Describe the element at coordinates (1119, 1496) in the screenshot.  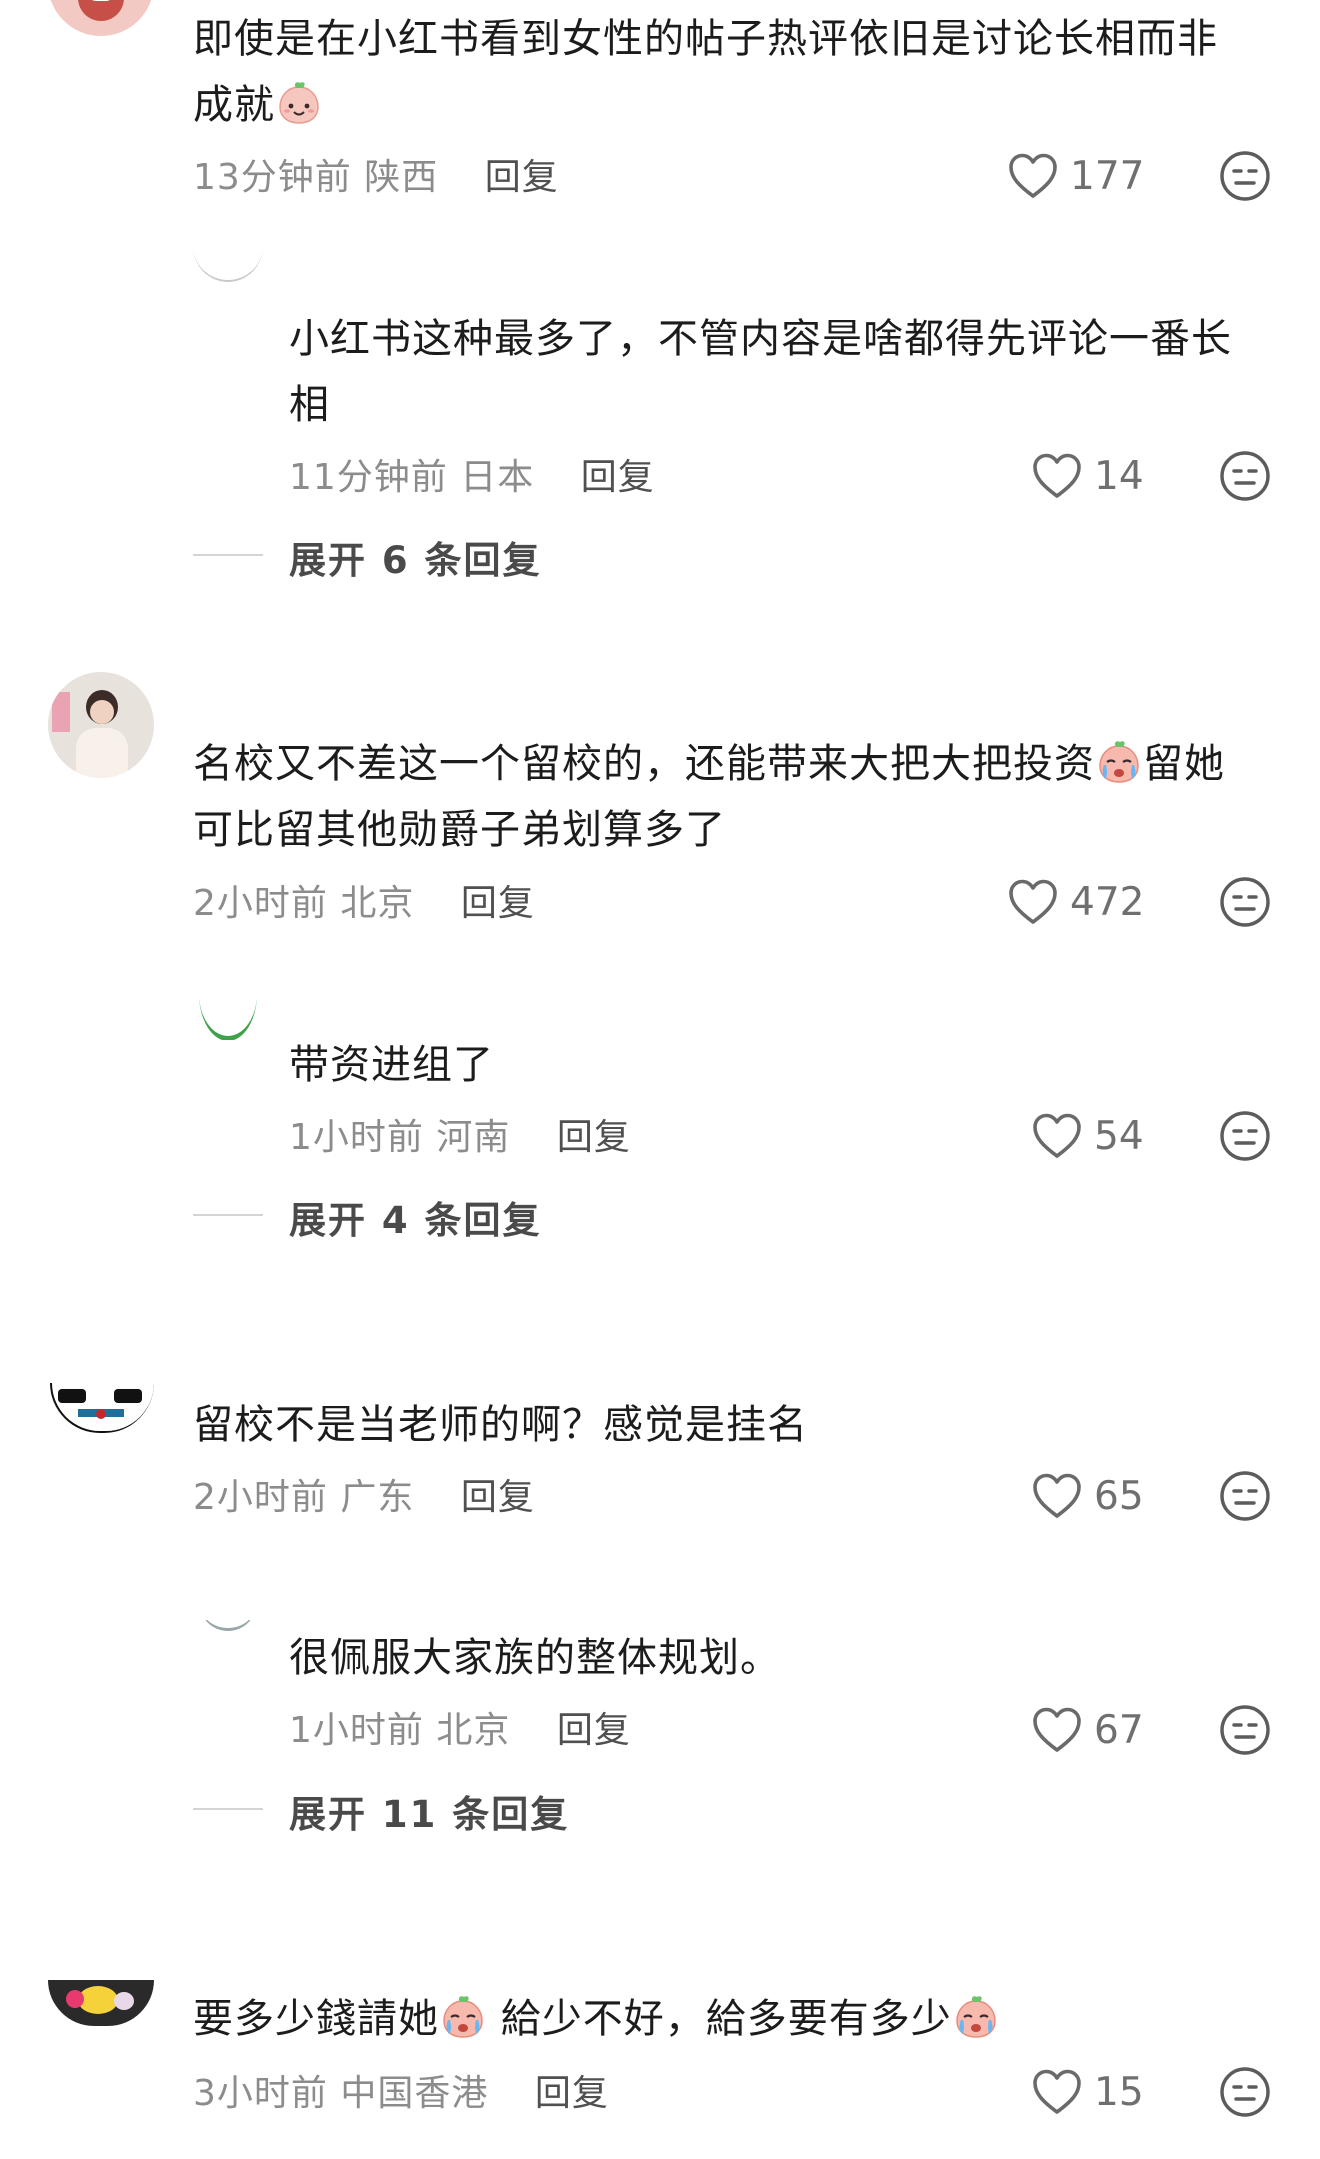
I see `like-count: 65` at that location.